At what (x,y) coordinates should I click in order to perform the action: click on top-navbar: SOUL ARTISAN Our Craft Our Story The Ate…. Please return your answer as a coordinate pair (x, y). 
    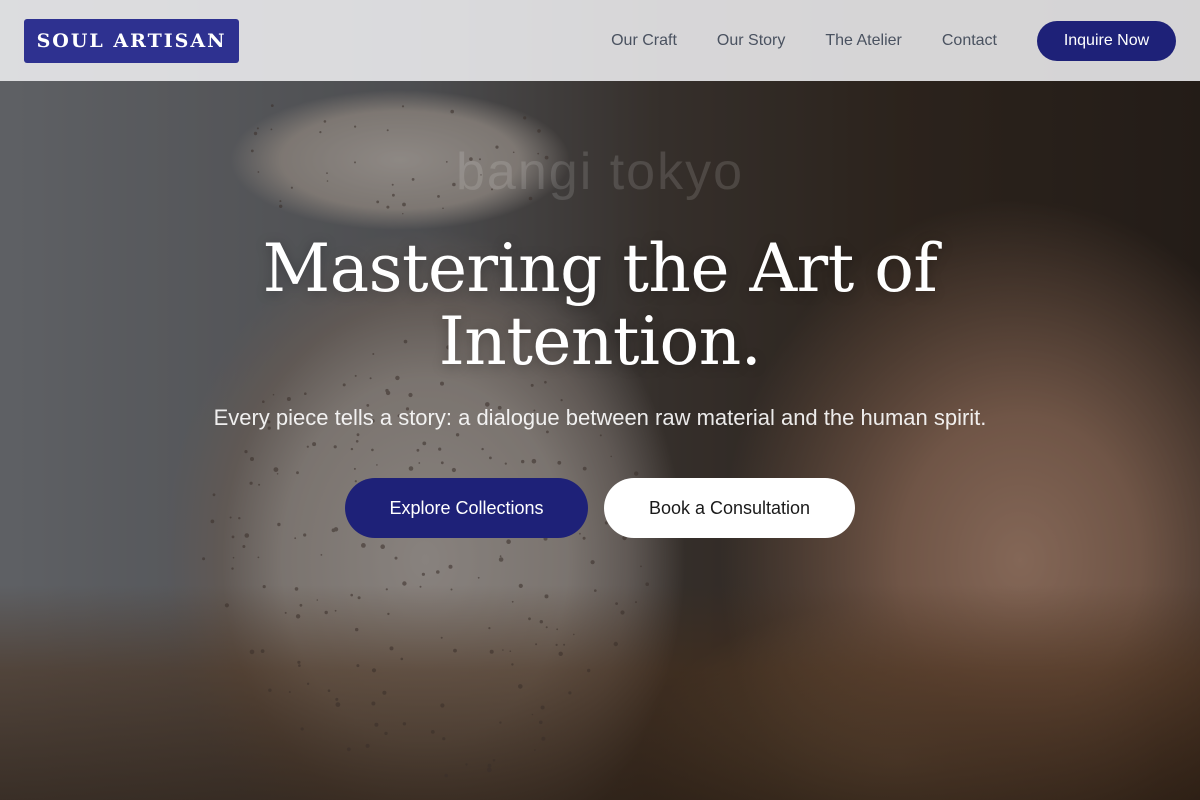
    Looking at the image, I should click on (600, 40).